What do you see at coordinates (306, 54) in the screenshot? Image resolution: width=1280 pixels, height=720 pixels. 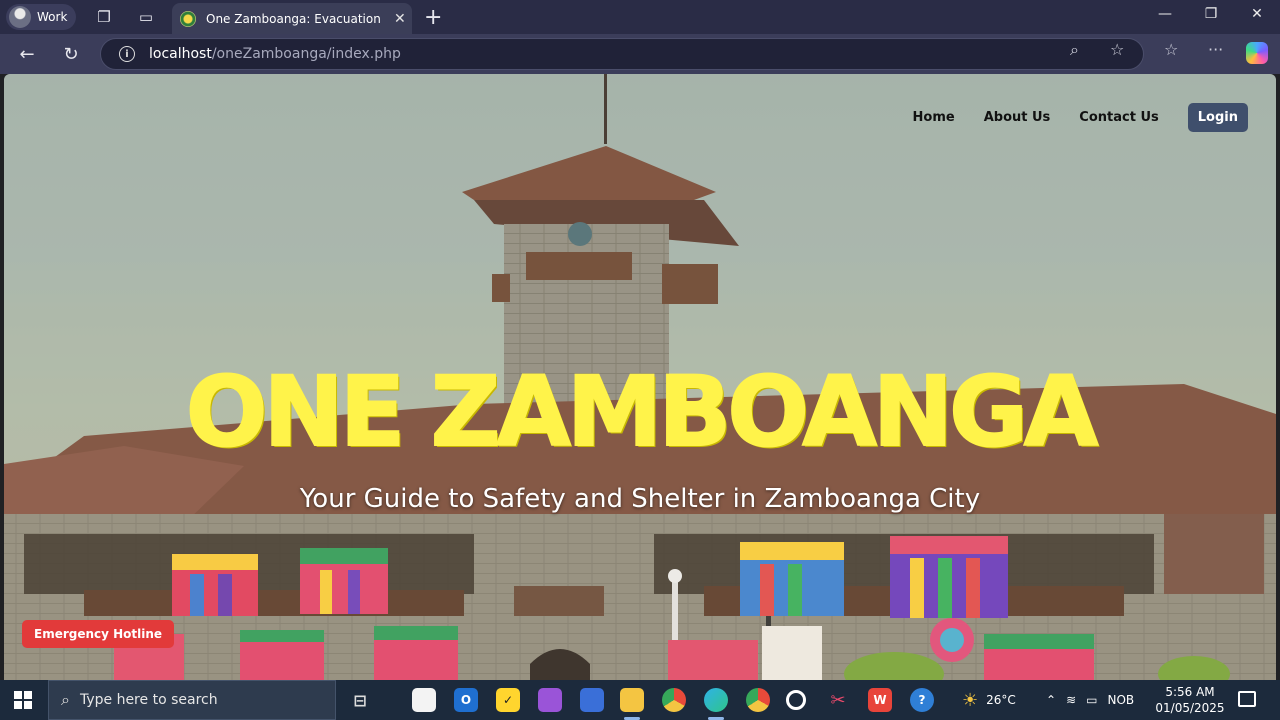 I see `url-path: /oneZamboanga/index.php` at bounding box center [306, 54].